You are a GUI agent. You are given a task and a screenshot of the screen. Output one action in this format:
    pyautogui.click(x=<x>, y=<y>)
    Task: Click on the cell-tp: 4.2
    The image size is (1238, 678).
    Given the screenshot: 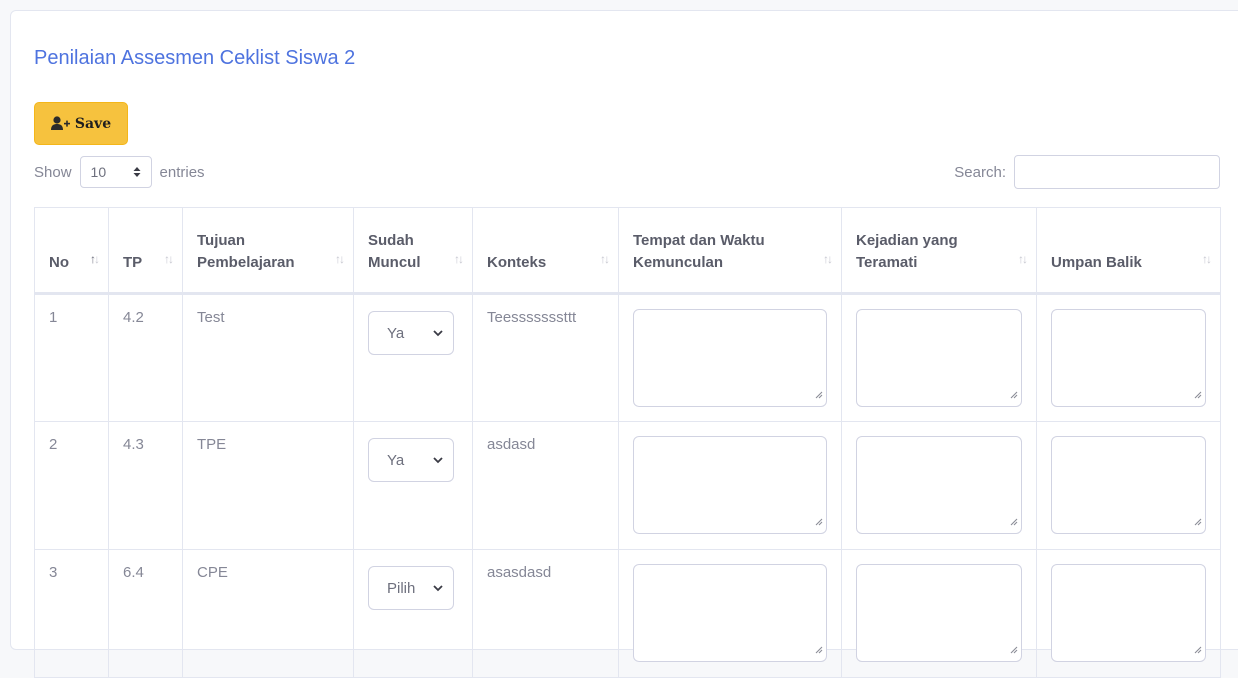 What is the action you would take?
    pyautogui.click(x=145, y=357)
    